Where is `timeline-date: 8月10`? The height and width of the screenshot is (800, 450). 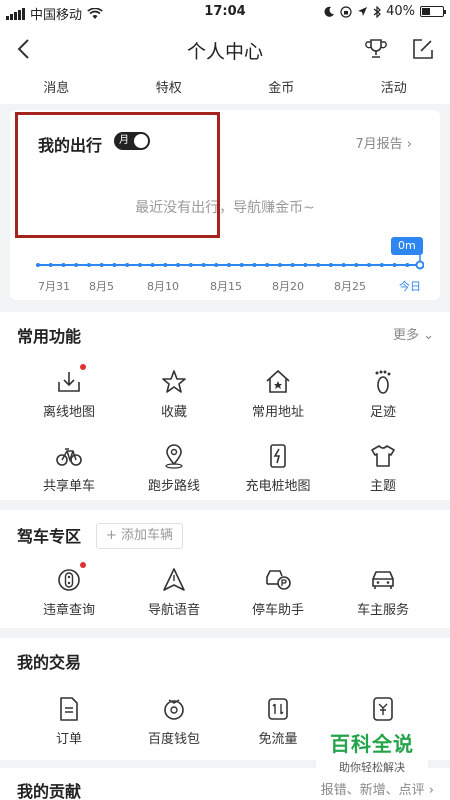 timeline-date: 8月10 is located at coordinates (163, 286).